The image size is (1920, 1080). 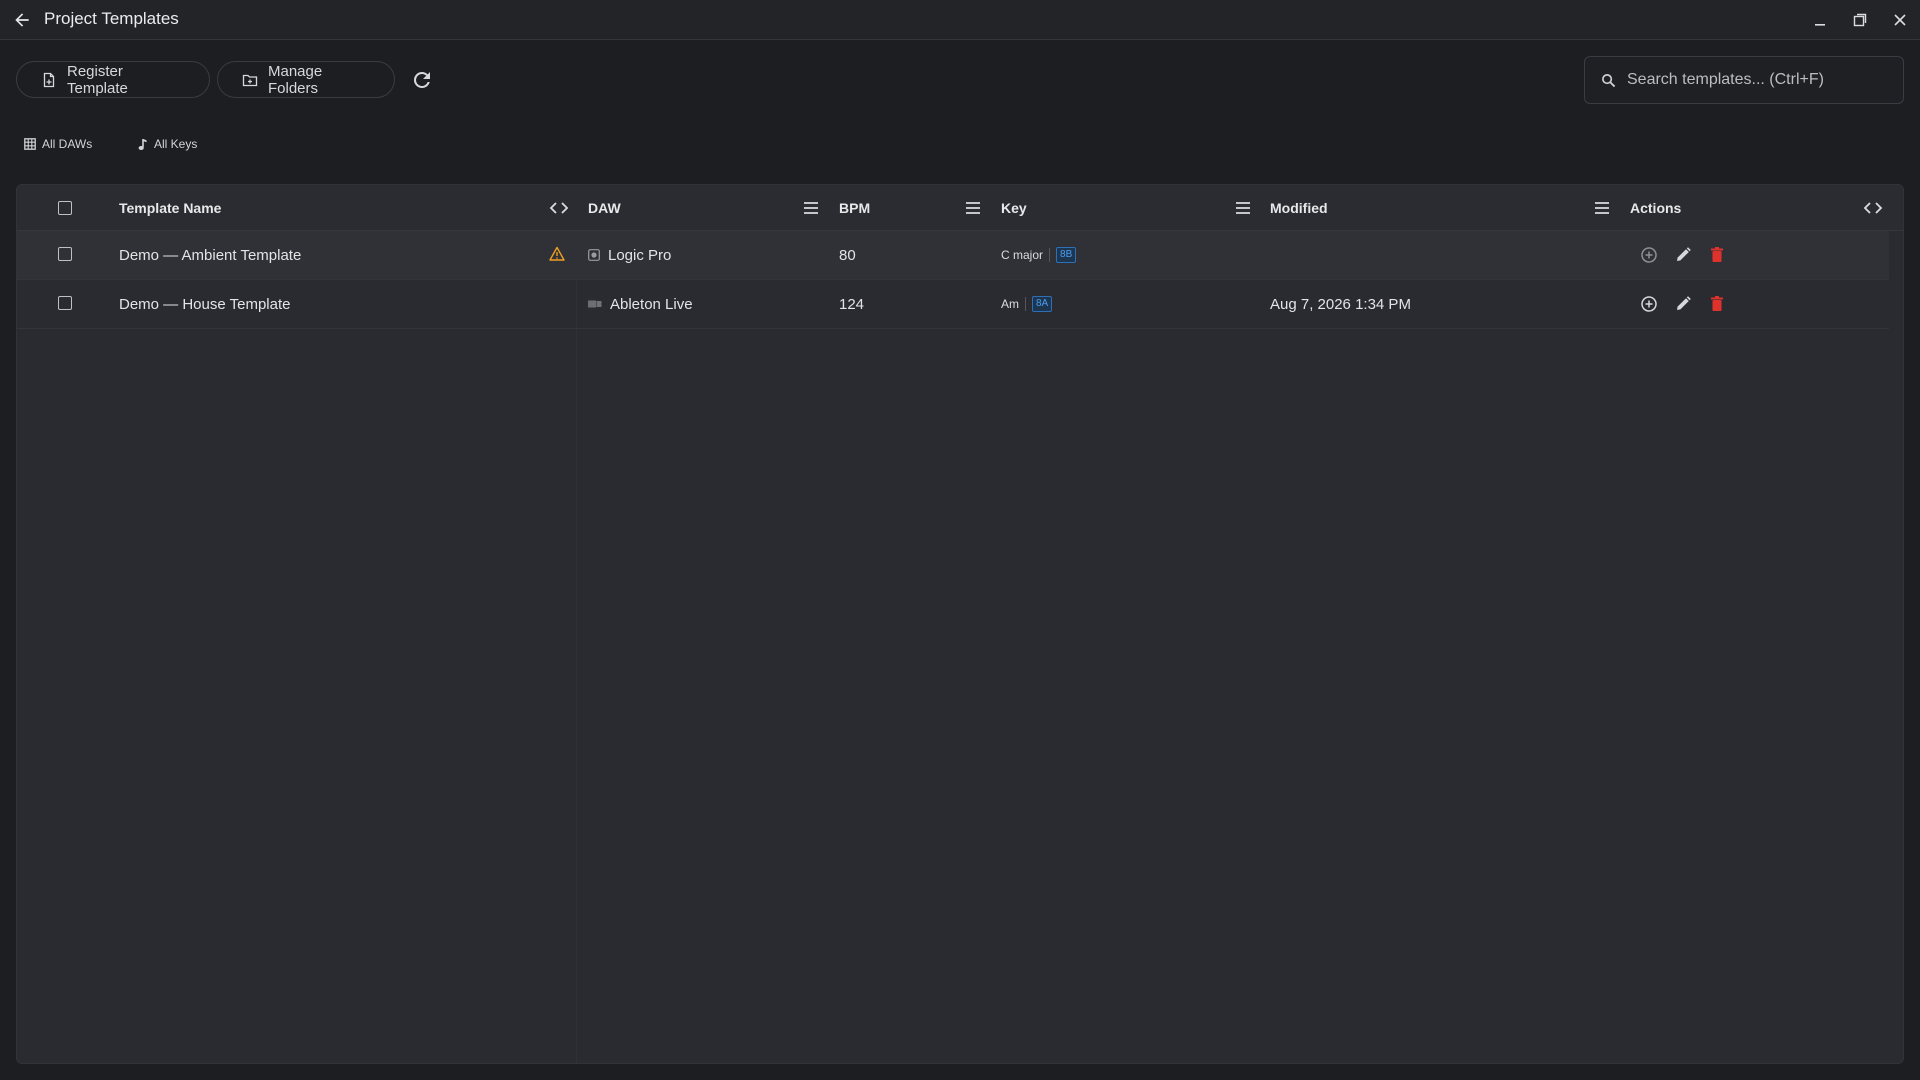 What do you see at coordinates (176, 144) in the screenshot?
I see `keys-filter-label: All Keys` at bounding box center [176, 144].